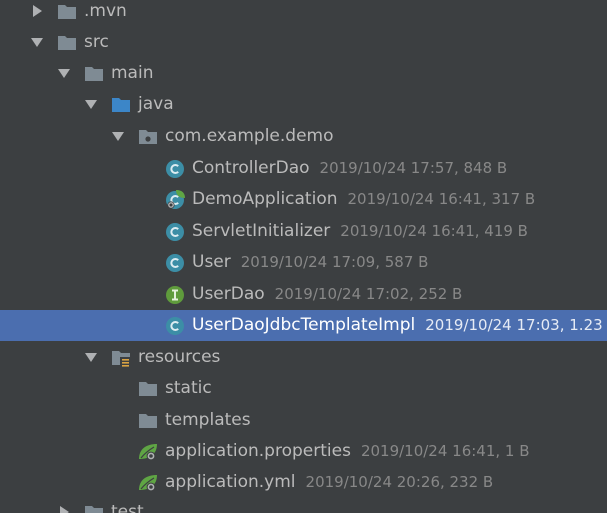 The width and height of the screenshot is (607, 513). I want to click on file-meta: 2019/10/24 17:57, 848 B, so click(413, 168).